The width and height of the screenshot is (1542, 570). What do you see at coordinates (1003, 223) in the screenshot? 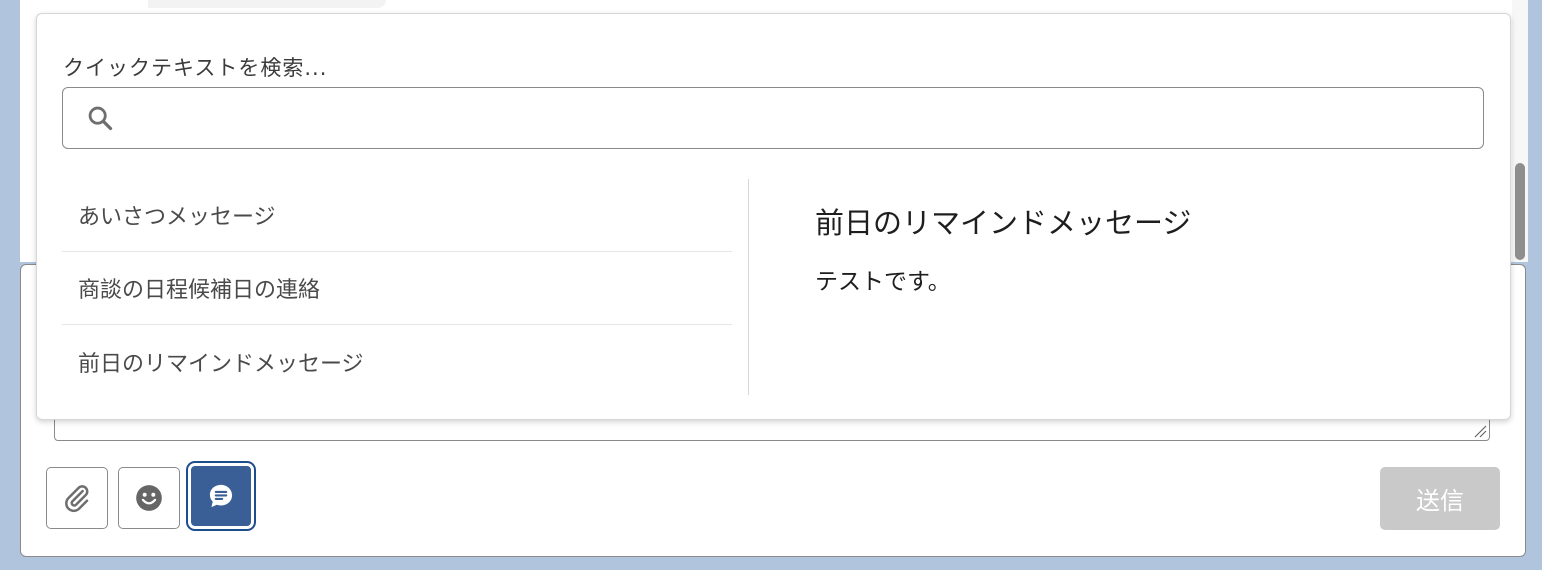
I see `preview-title: 前日のリマインドメッセージ` at bounding box center [1003, 223].